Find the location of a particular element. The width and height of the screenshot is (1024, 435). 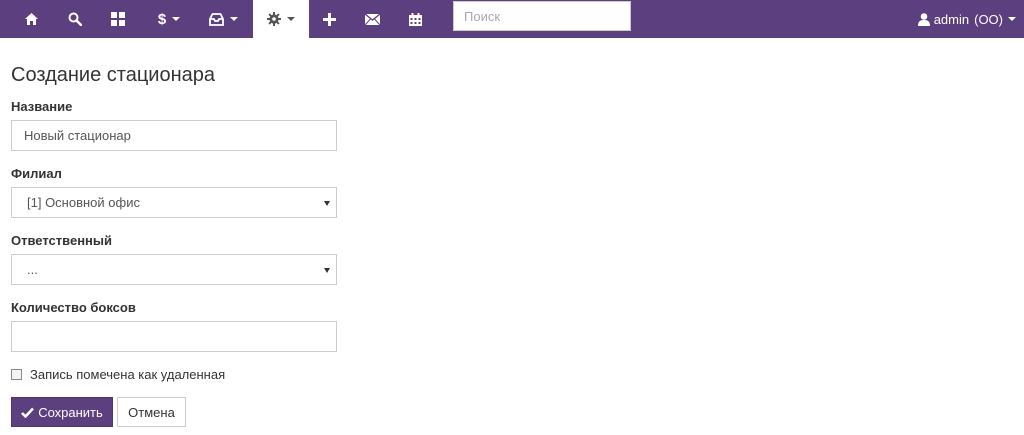

nav-calendar is located at coordinates (415, 19).